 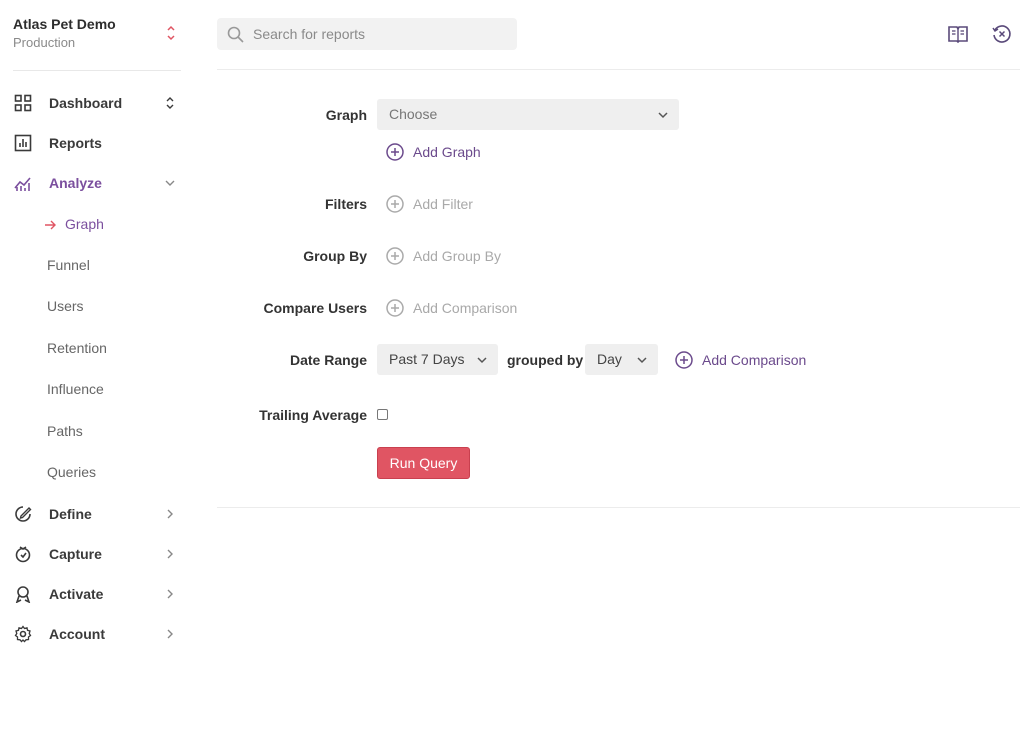 What do you see at coordinates (313, 415) in the screenshot?
I see `trailing-average-label: Trailing Average` at bounding box center [313, 415].